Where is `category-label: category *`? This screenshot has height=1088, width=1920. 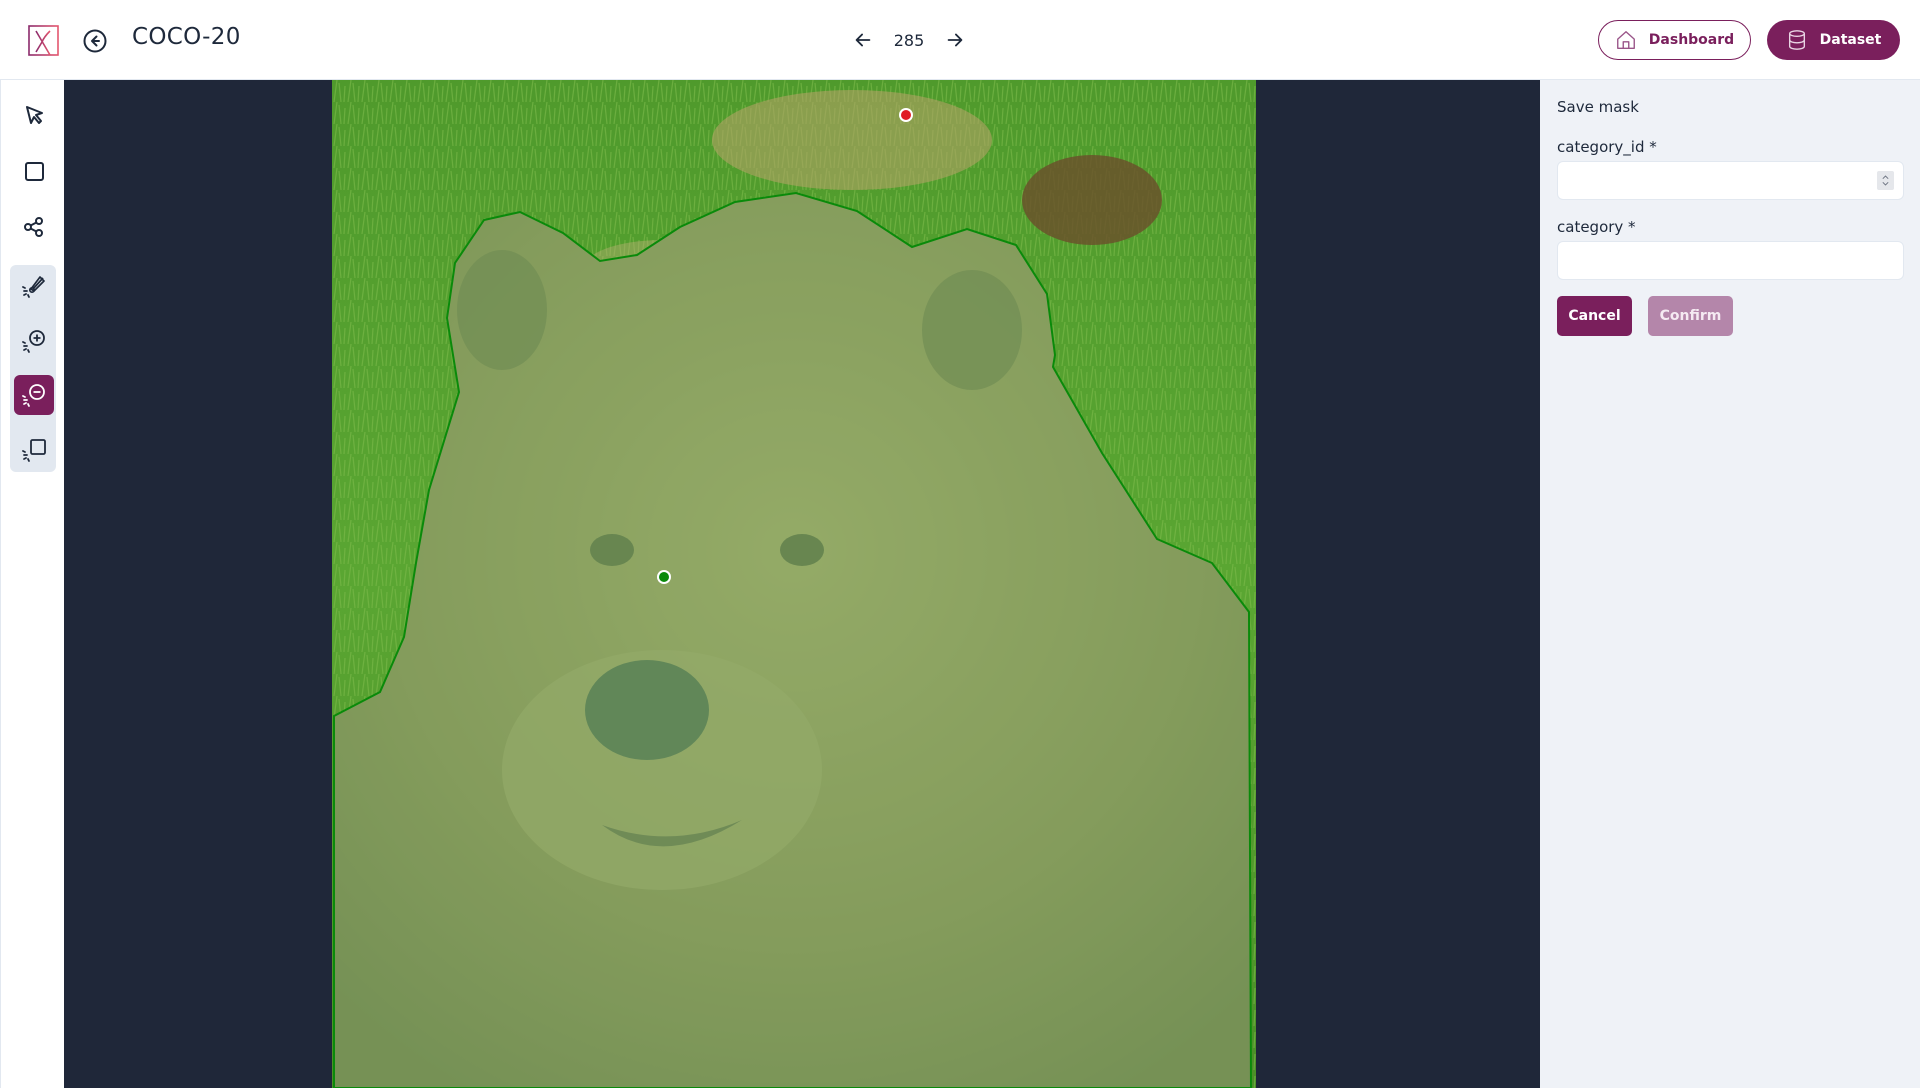 category-label: category * is located at coordinates (1596, 227).